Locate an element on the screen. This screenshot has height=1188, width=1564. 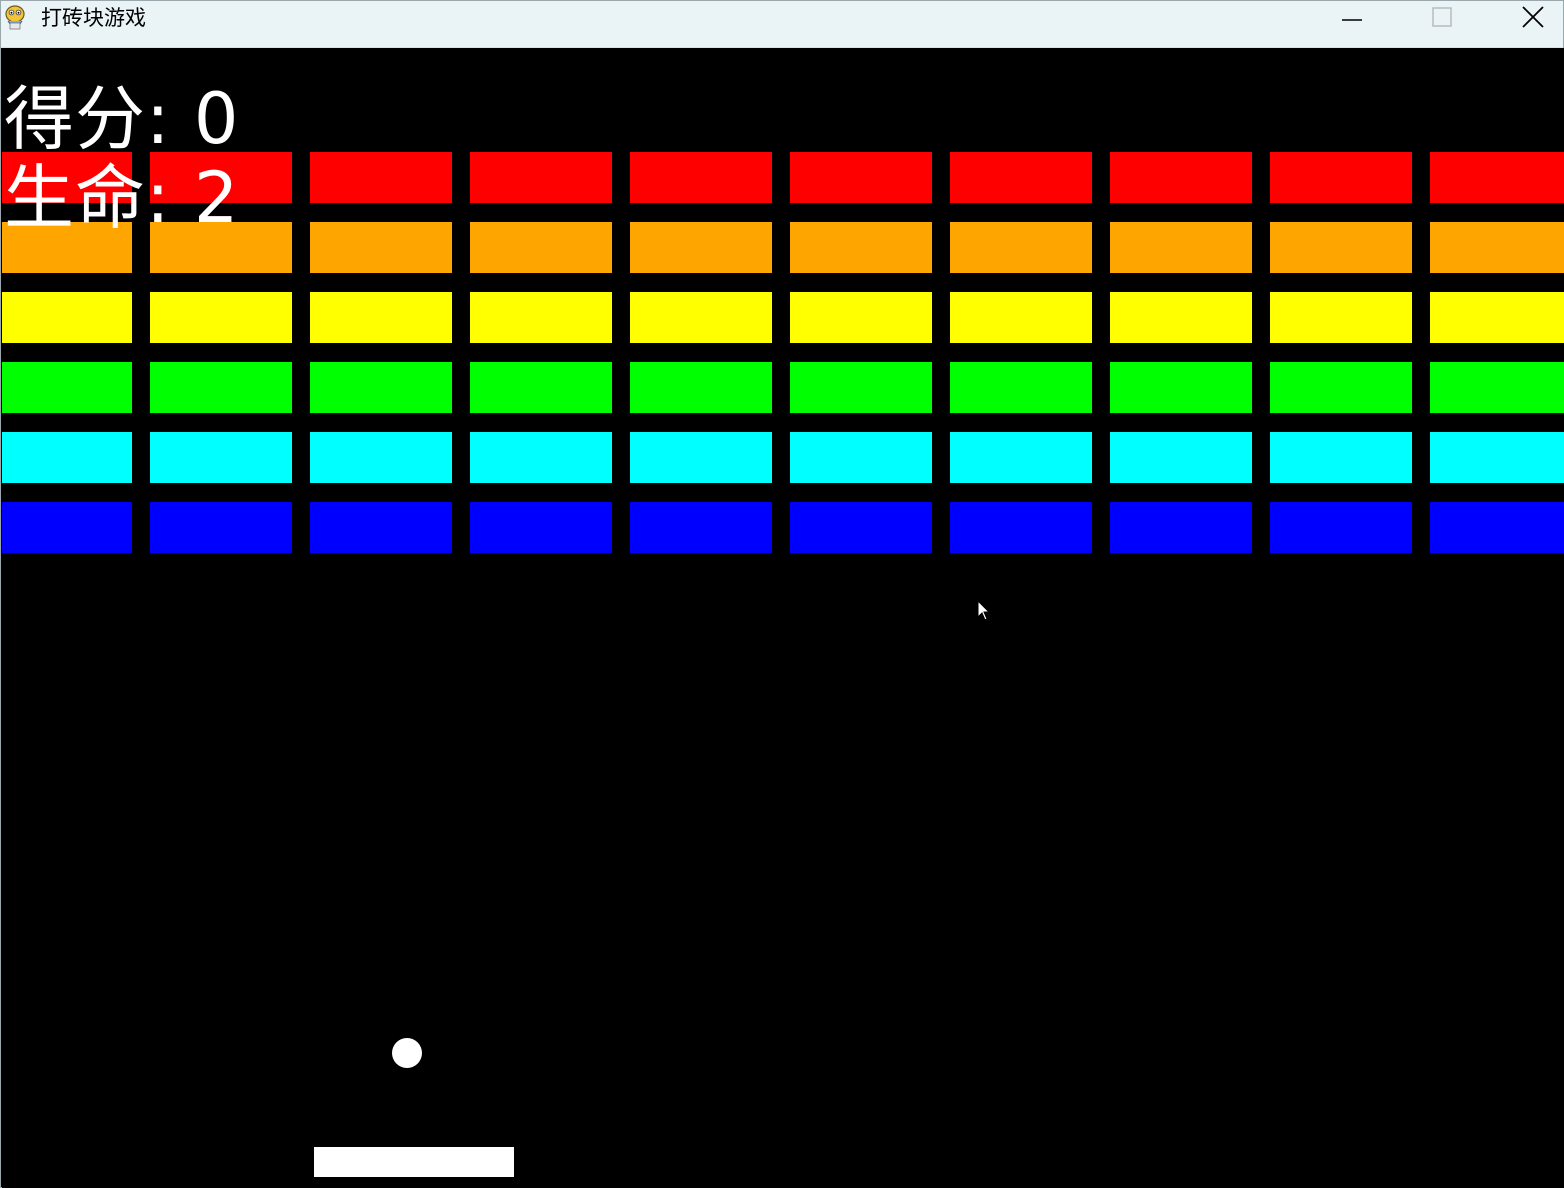
window-title: 打砖块游戏 is located at coordinates (93, 18).